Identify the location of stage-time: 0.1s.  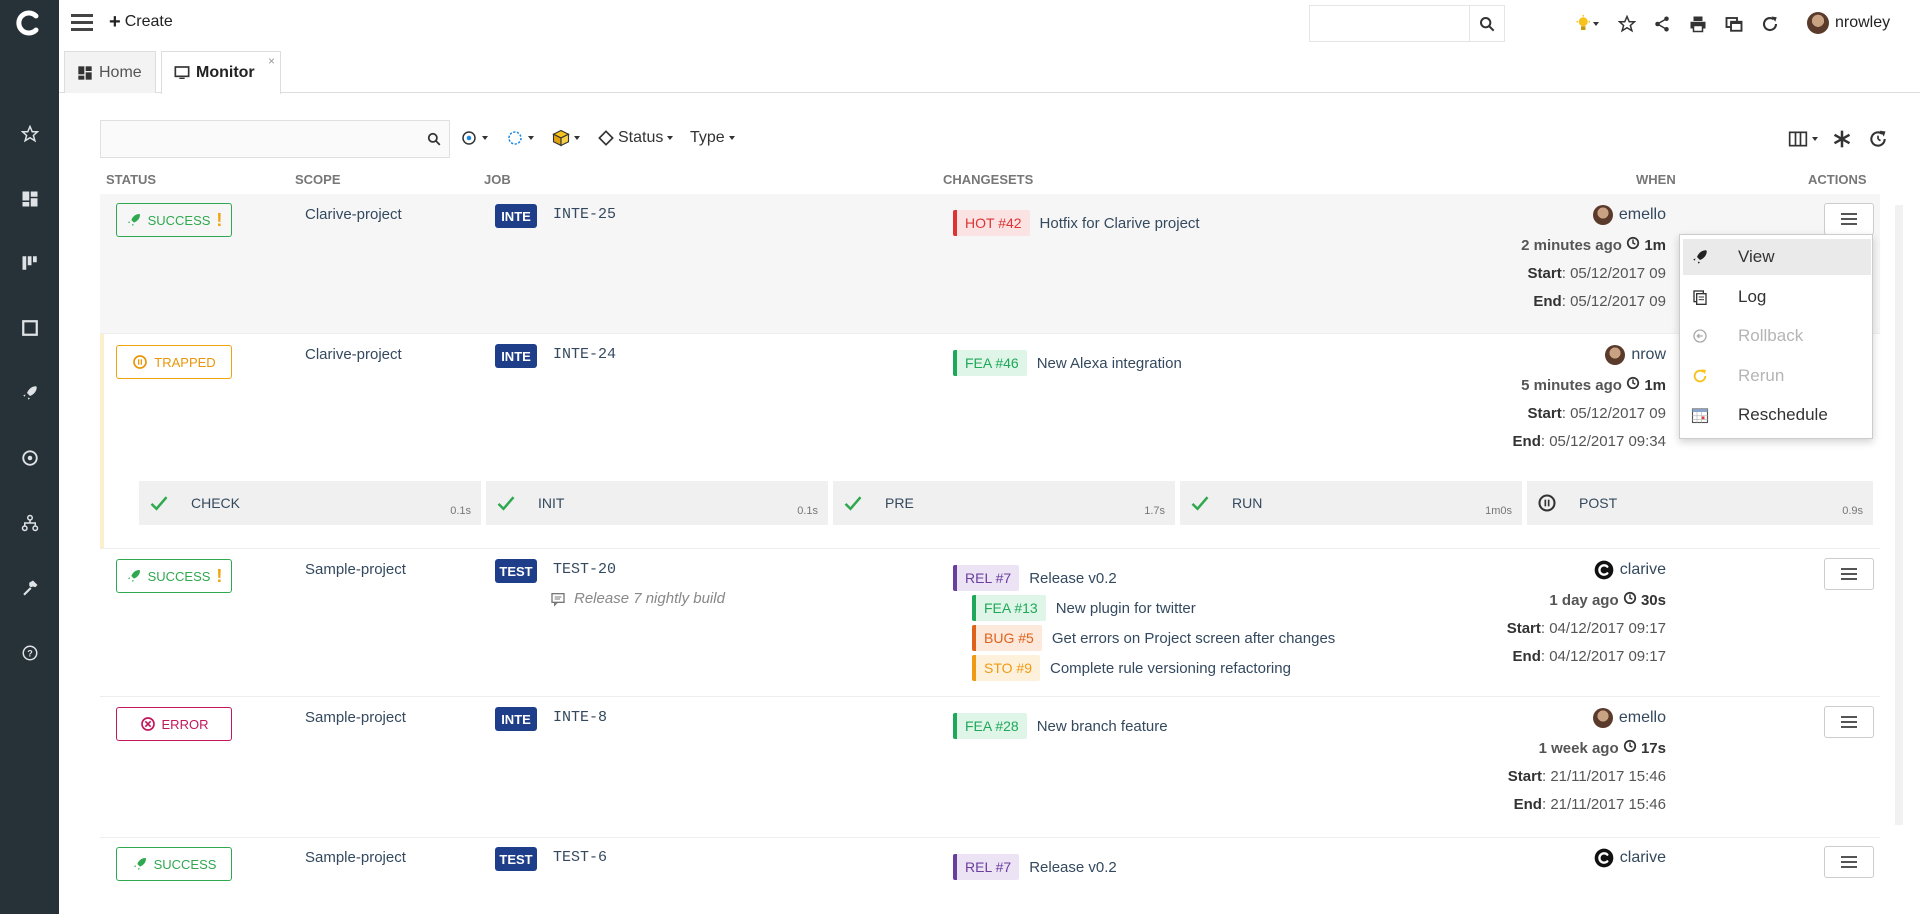
(460, 511).